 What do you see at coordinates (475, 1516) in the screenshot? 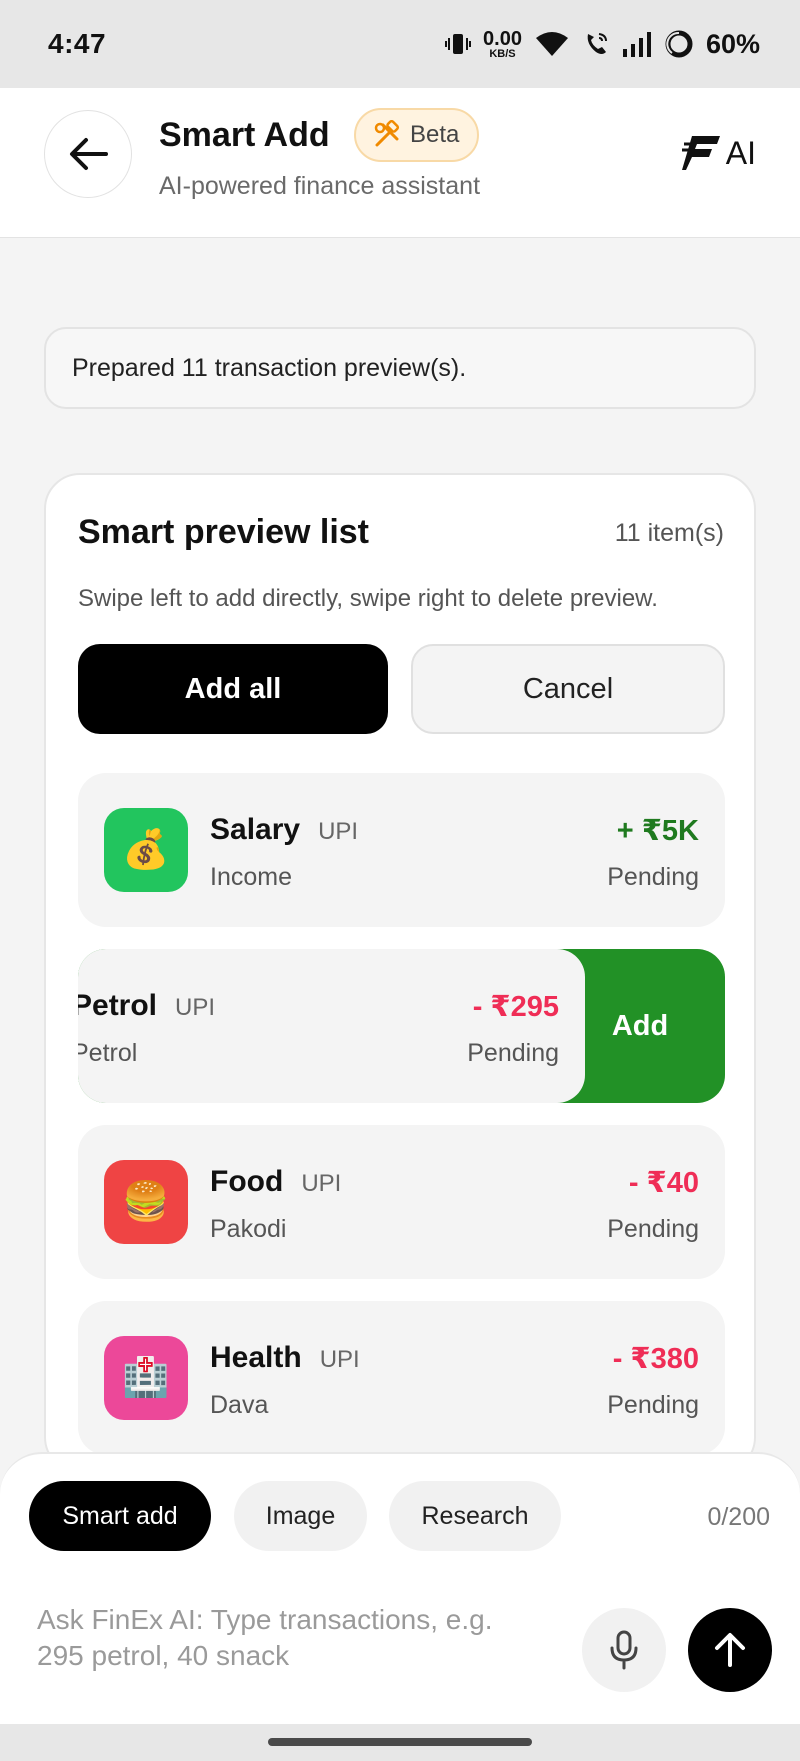
I see `mode-chip-research: Research` at bounding box center [475, 1516].